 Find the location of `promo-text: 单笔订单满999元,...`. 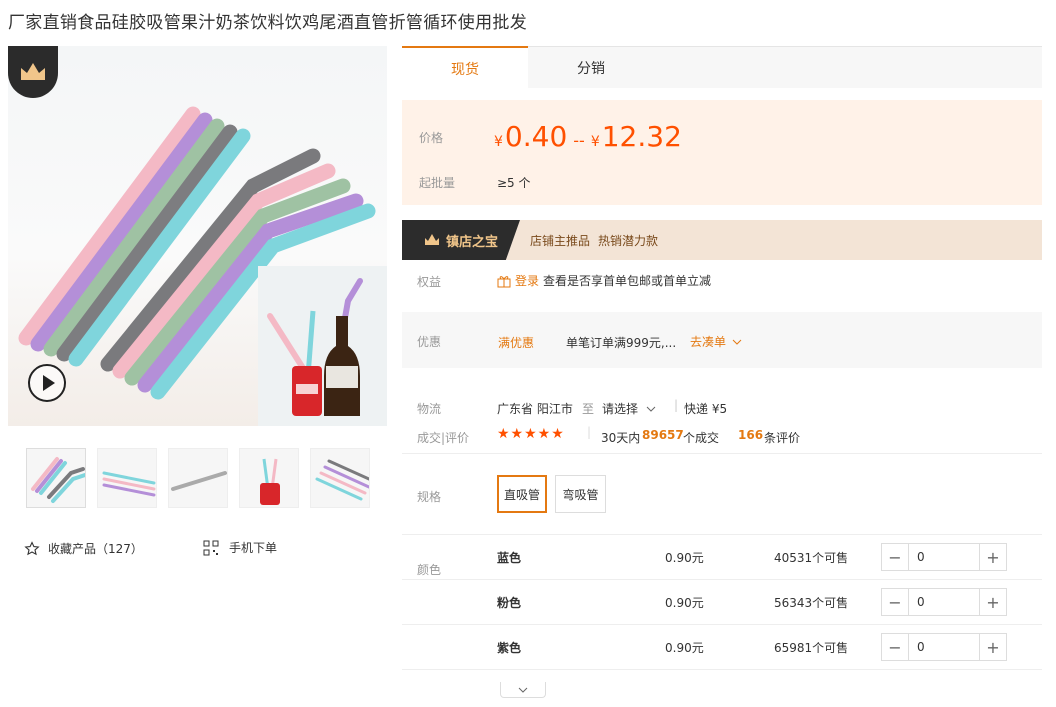

promo-text: 单笔订单满999元,... is located at coordinates (621, 343).